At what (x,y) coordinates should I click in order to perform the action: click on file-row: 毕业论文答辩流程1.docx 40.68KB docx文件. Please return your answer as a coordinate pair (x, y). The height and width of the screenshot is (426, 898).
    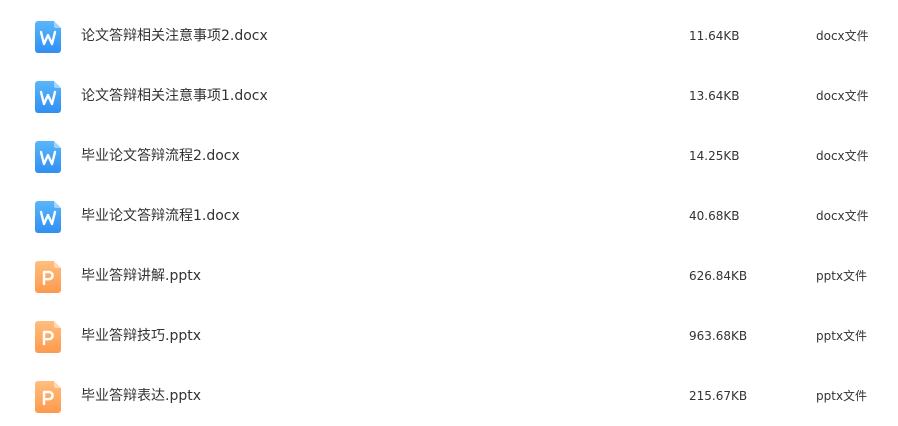
    Looking at the image, I should click on (449, 216).